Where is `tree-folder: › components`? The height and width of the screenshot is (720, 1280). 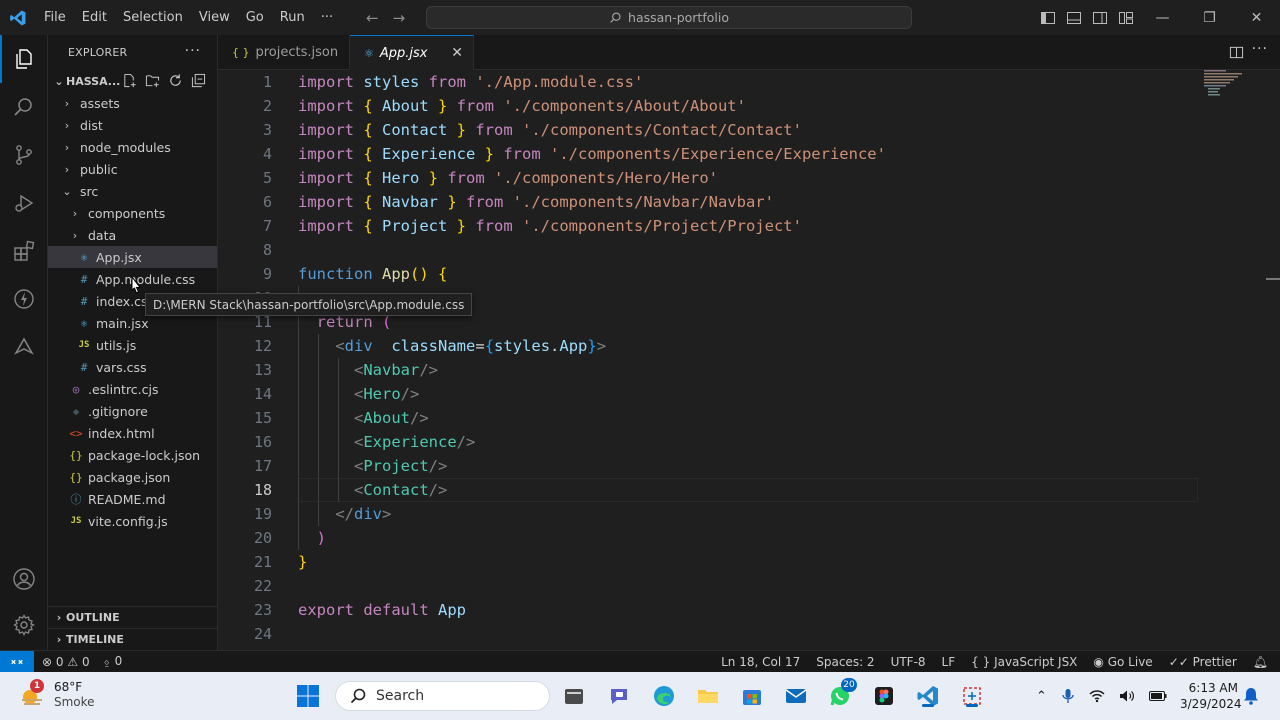
tree-folder: › components is located at coordinates (132, 213).